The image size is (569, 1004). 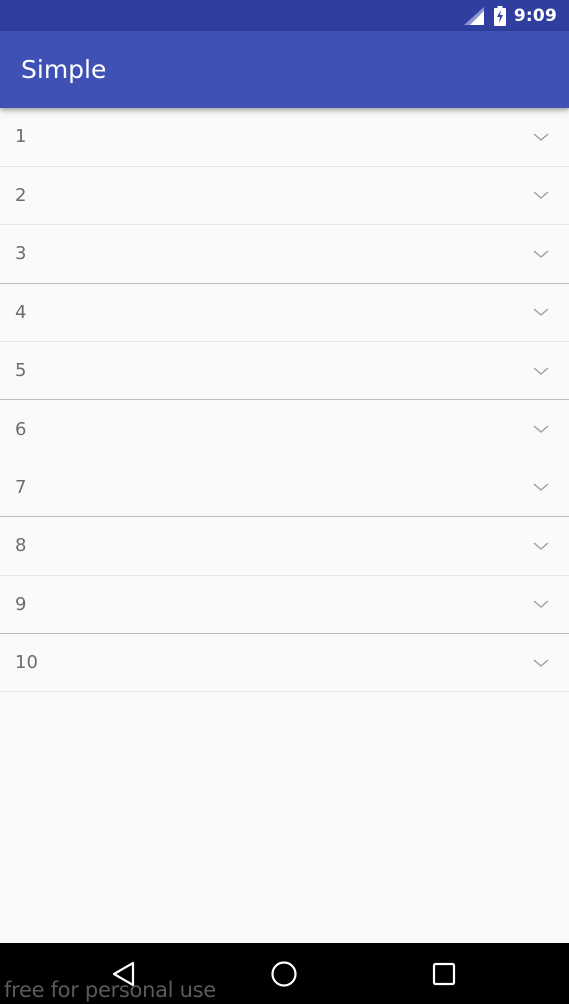 I want to click on battery-charging-icon, so click(x=499, y=15).